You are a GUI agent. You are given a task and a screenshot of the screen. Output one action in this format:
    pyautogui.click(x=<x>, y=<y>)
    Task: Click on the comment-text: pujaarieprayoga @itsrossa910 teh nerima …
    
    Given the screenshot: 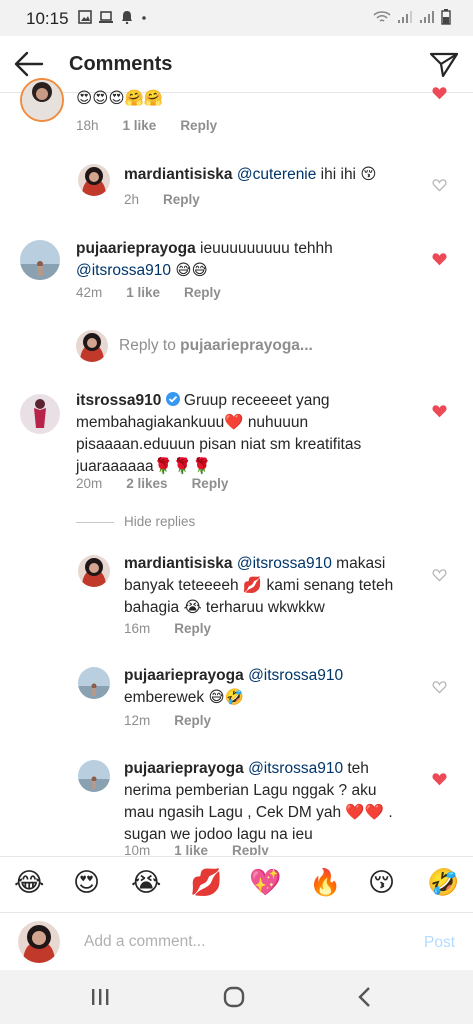 What is the action you would take?
    pyautogui.click(x=274, y=806)
    